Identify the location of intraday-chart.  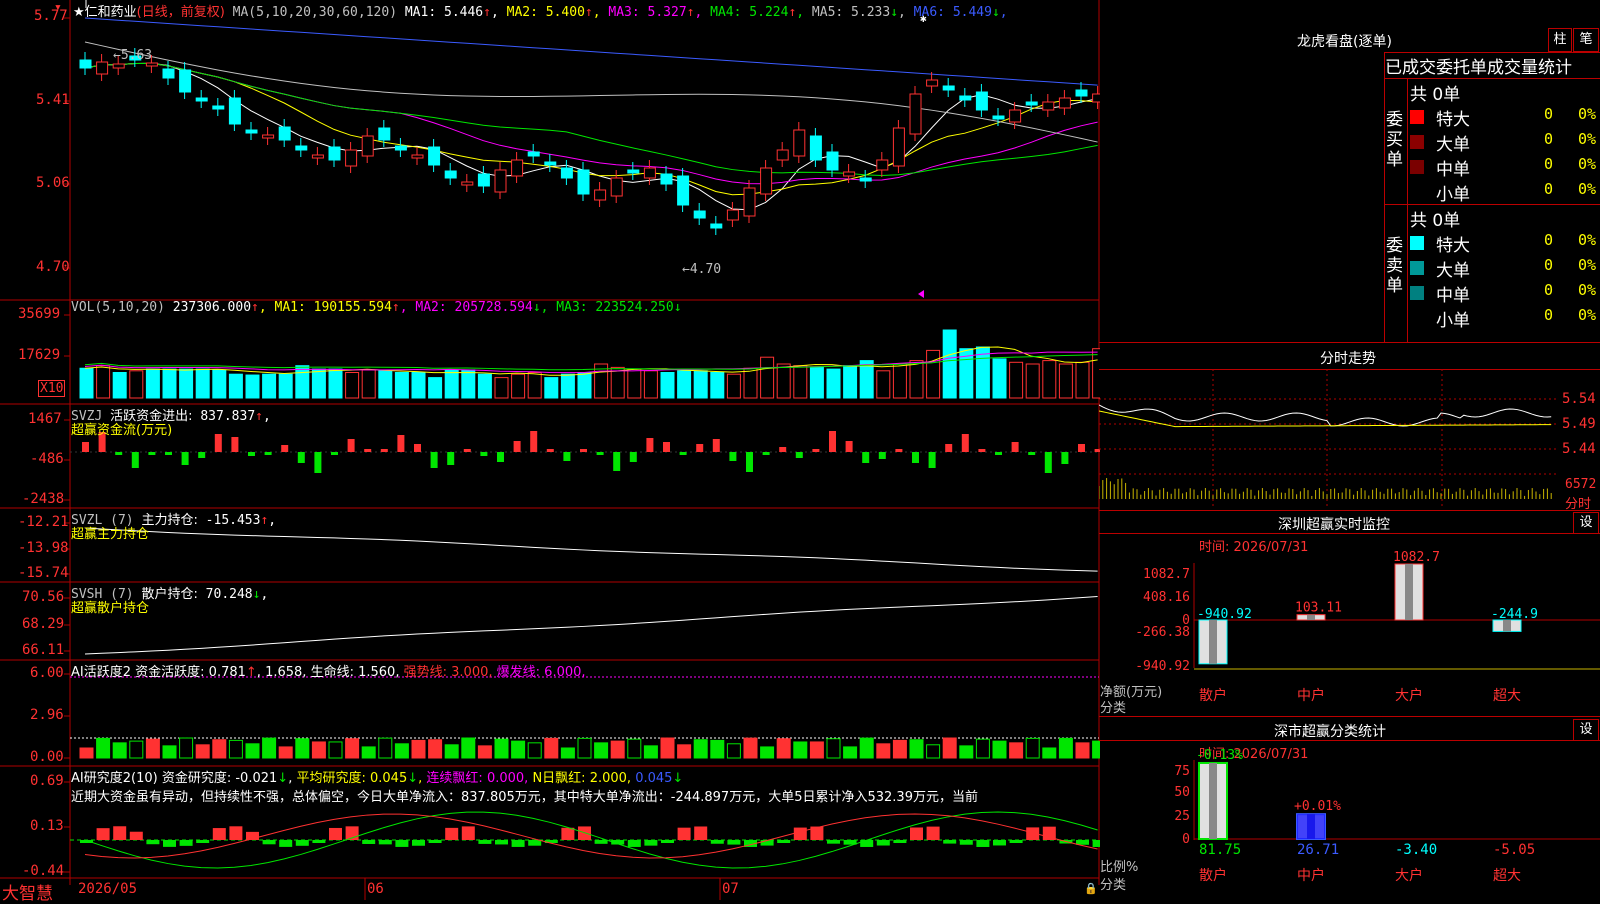
(1349, 439).